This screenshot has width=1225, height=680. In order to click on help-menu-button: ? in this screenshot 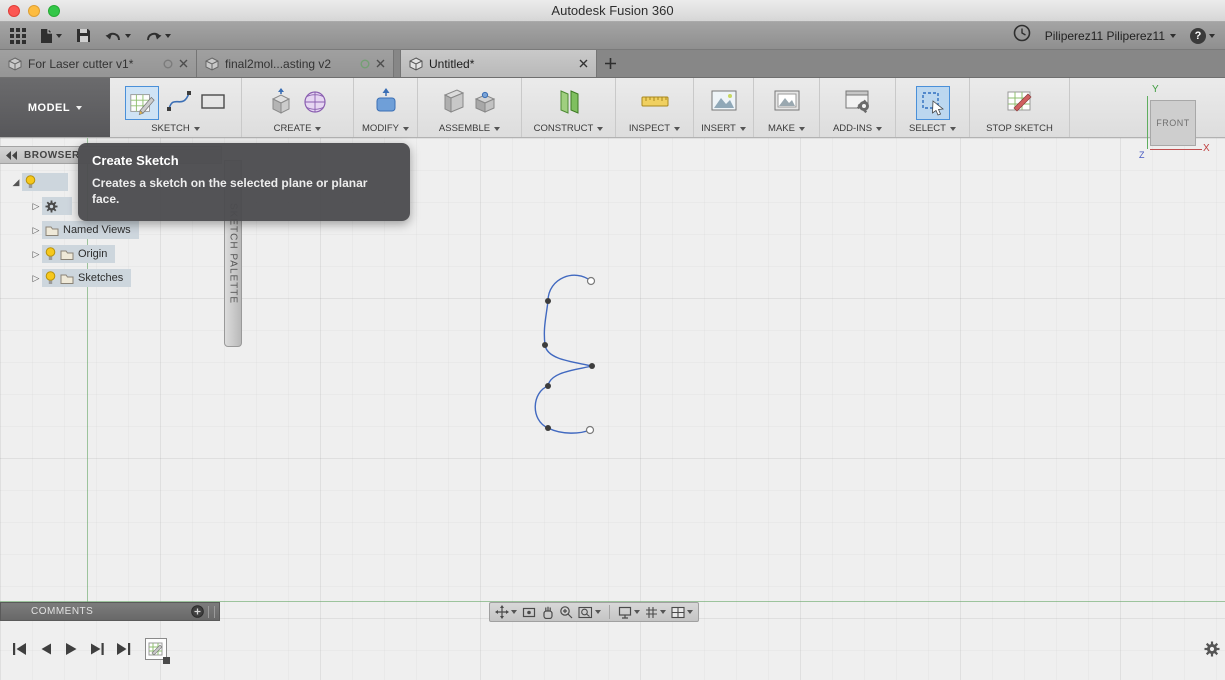, I will do `click(1202, 35)`.